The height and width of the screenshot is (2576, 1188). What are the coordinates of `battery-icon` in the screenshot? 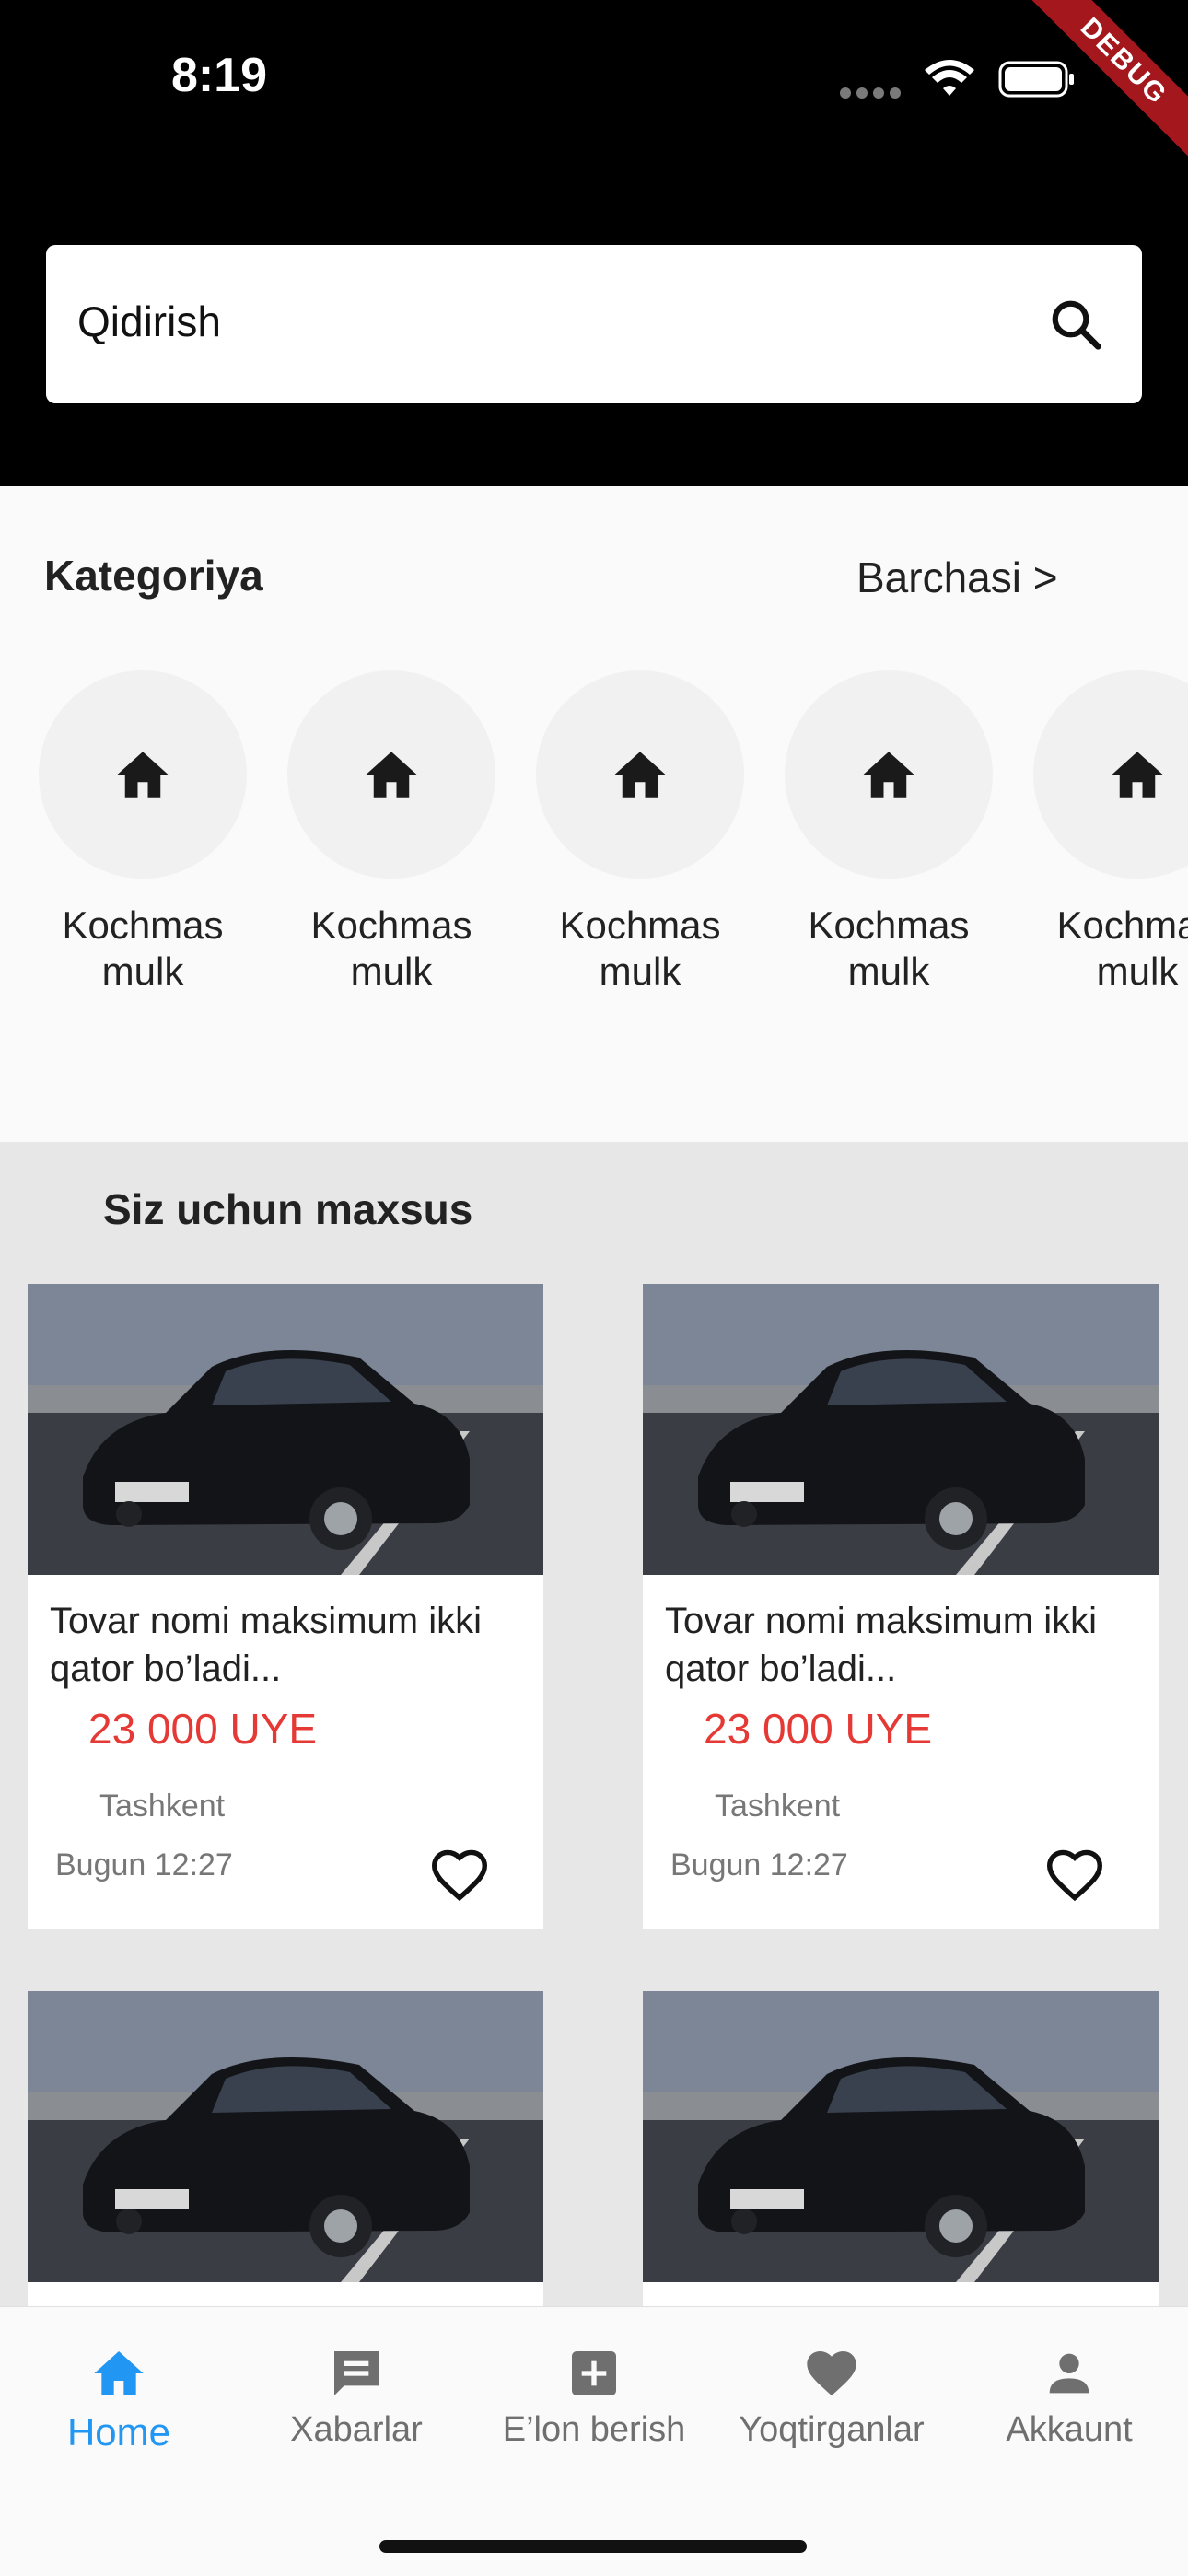 It's located at (1036, 79).